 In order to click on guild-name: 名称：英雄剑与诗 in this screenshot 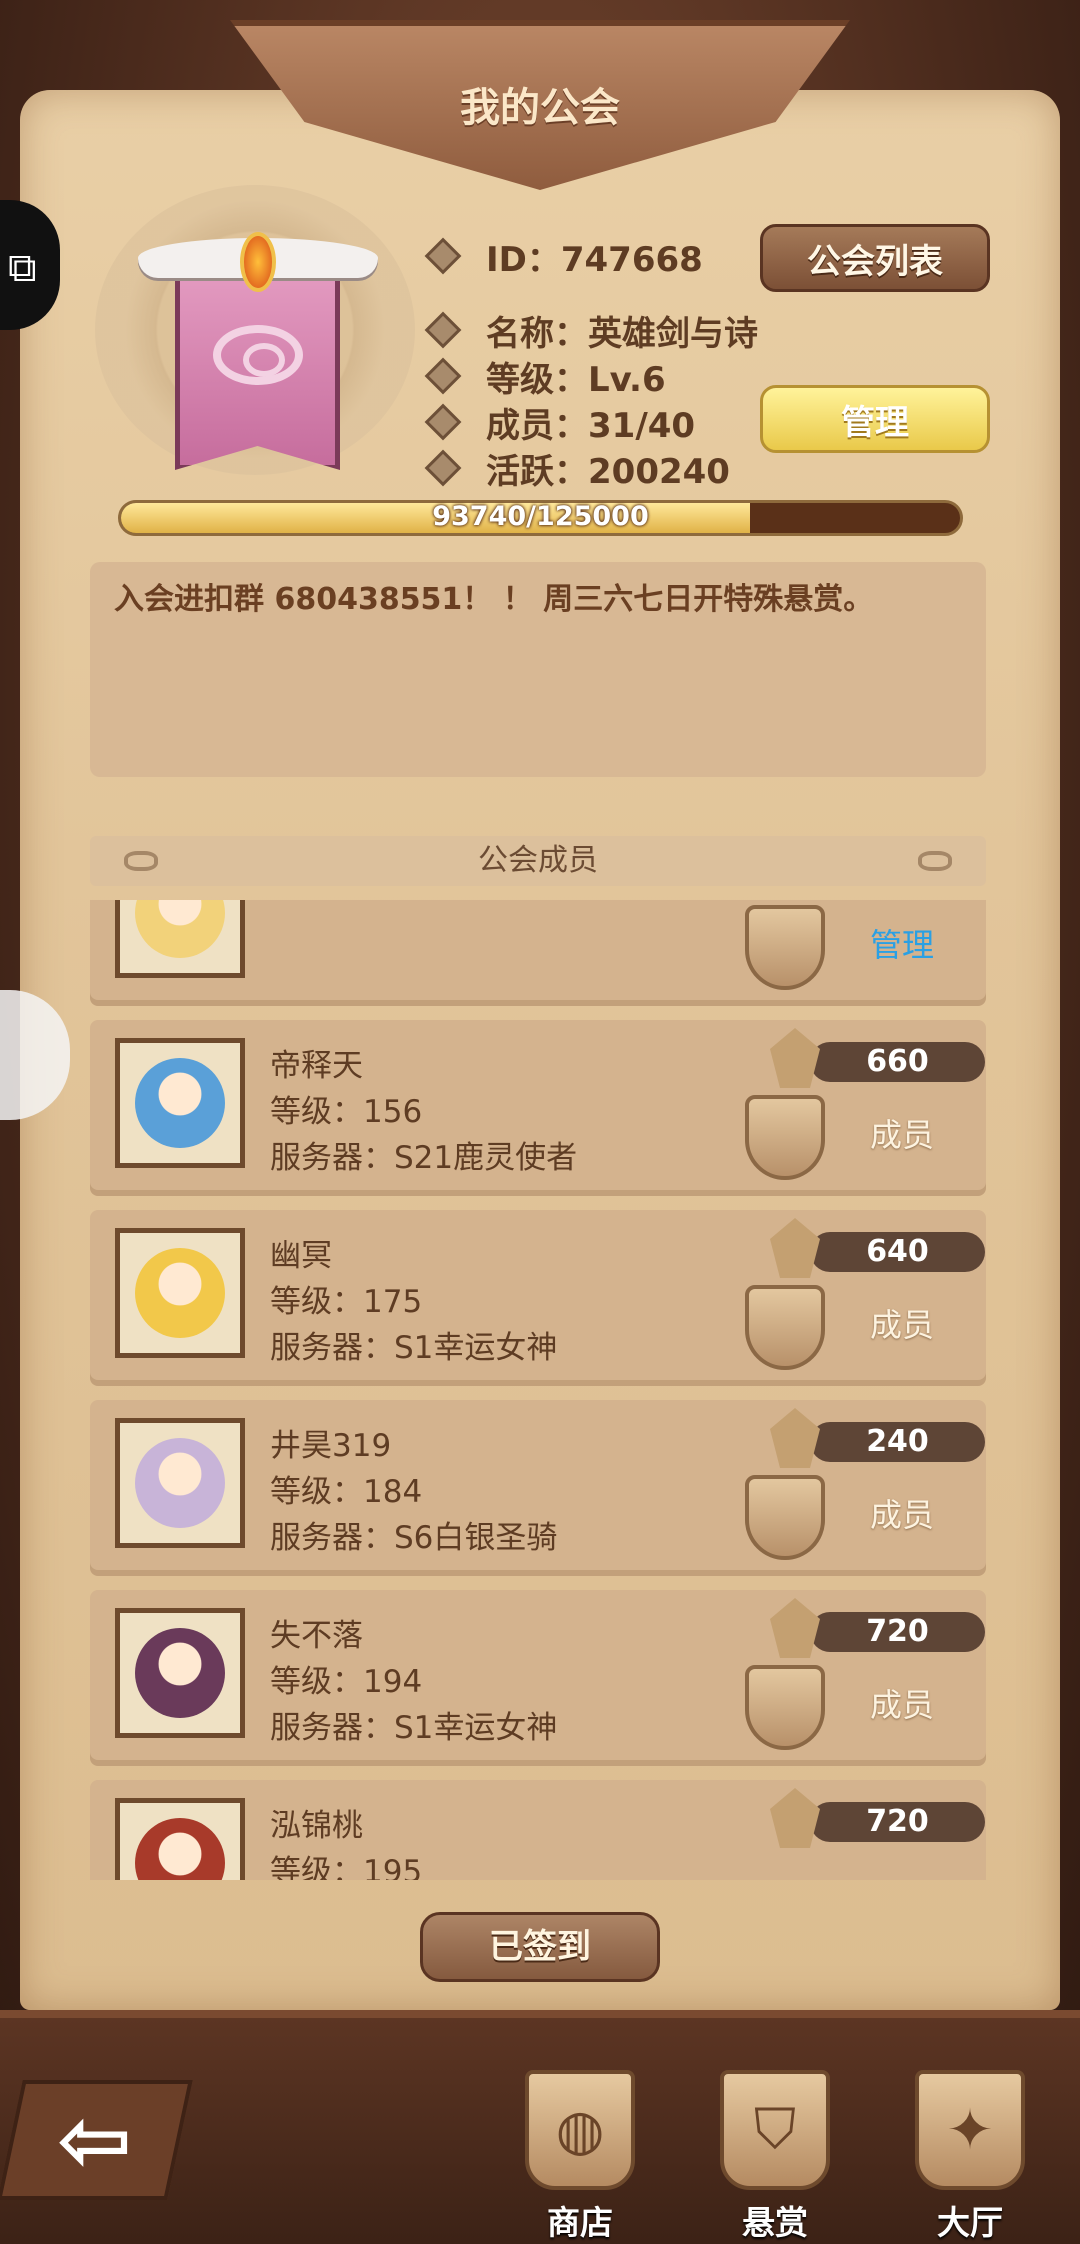, I will do `click(622, 333)`.